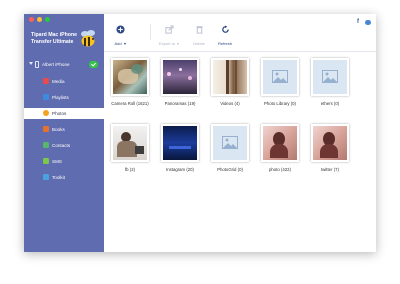 The width and height of the screenshot is (400, 284). Describe the element at coordinates (330, 103) in the screenshot. I see `album-label: ethers (0)` at that location.